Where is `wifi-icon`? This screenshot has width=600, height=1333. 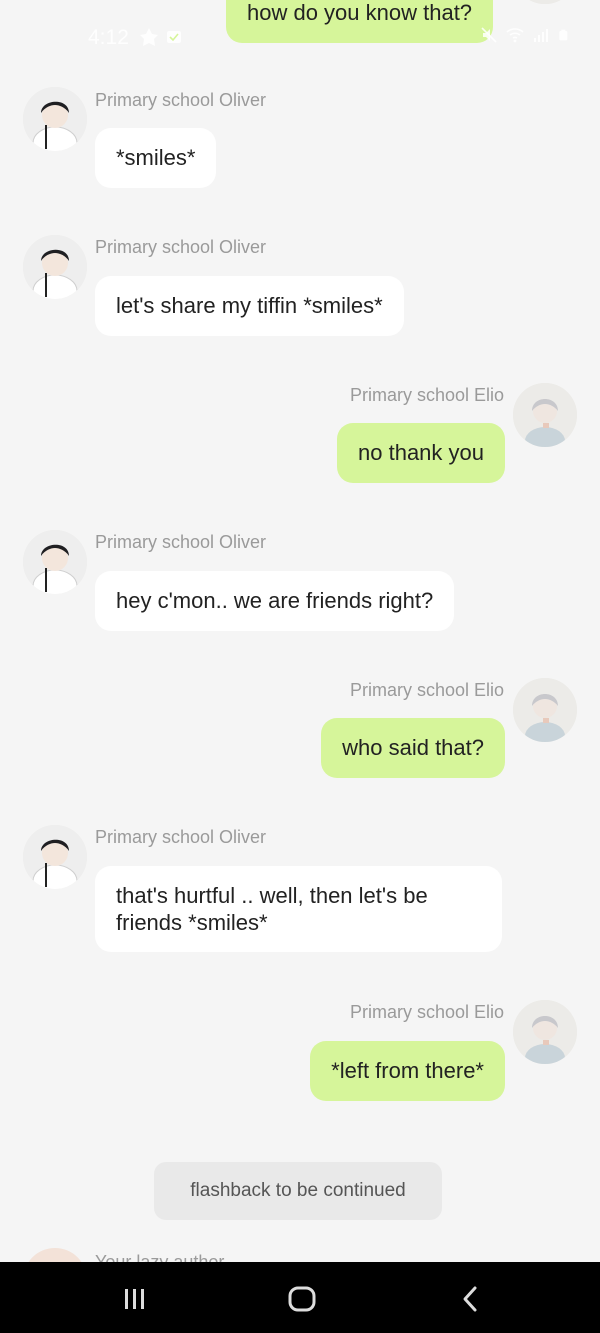
wifi-icon is located at coordinates (515, 35).